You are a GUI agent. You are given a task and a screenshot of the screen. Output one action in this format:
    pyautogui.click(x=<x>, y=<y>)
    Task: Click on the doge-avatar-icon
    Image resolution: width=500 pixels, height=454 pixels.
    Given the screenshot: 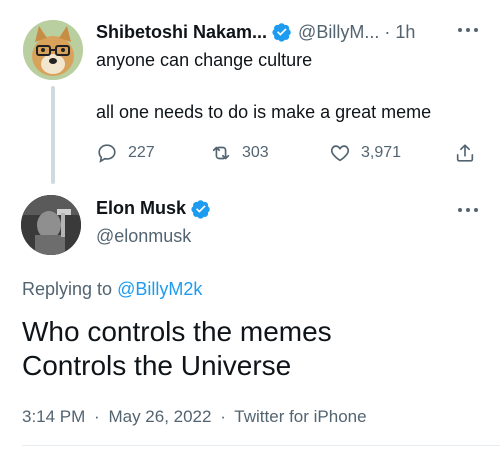 What is the action you would take?
    pyautogui.click(x=53, y=50)
    